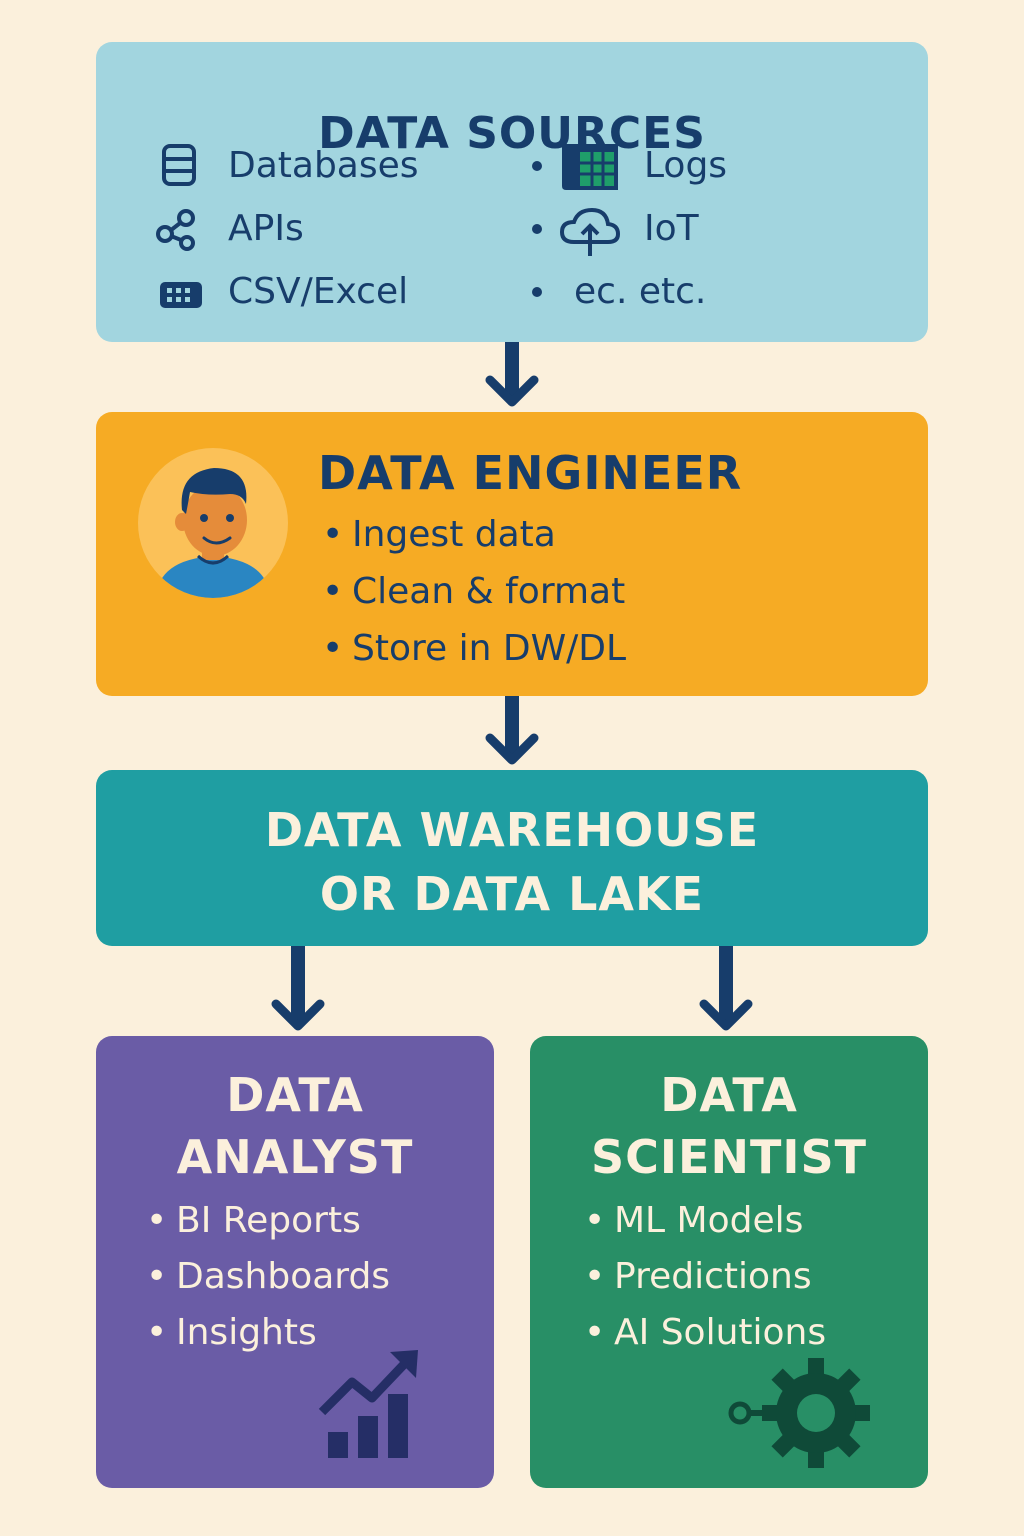 The width and height of the screenshot is (1024, 1536). I want to click on source-databases: Databases, so click(323, 165).